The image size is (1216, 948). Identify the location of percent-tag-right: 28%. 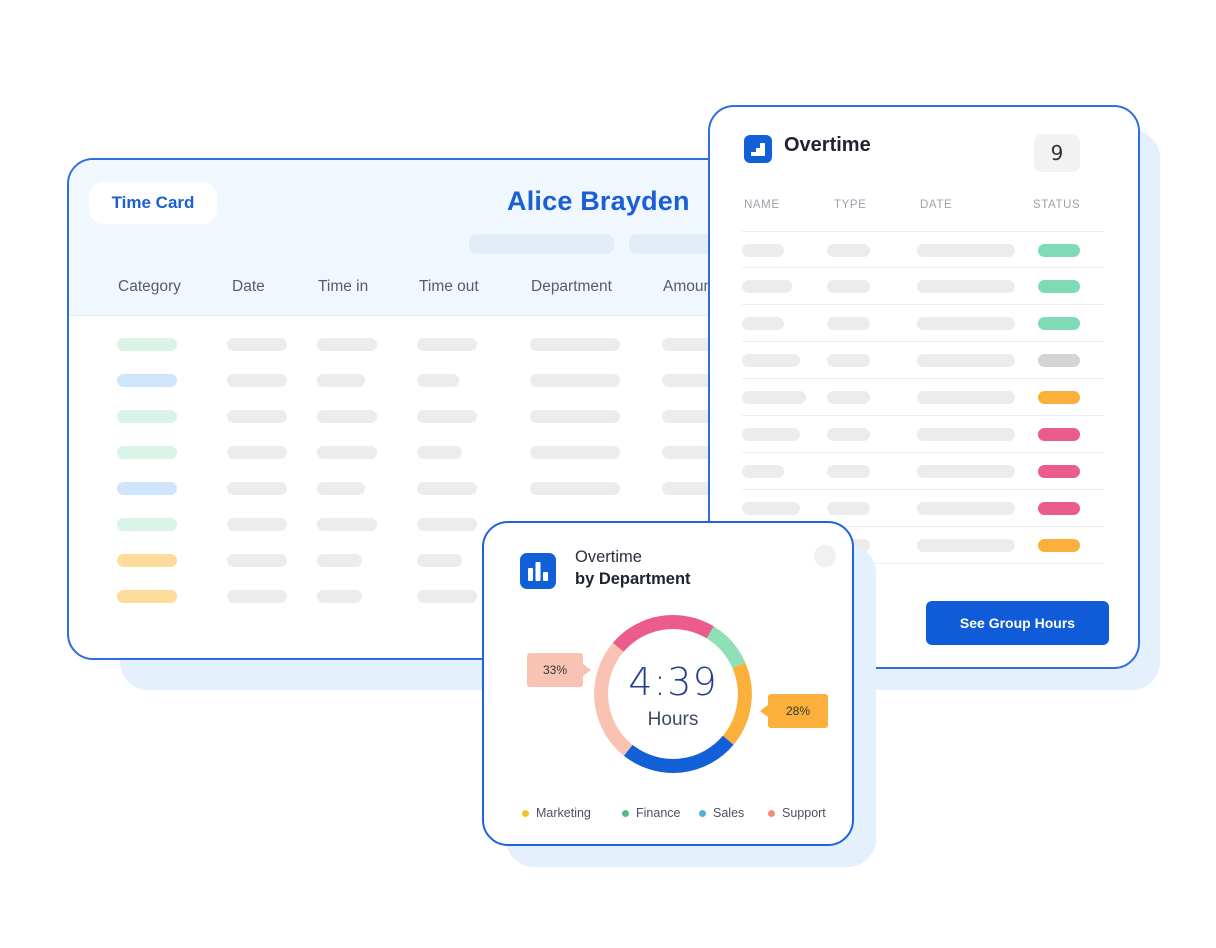
(794, 711).